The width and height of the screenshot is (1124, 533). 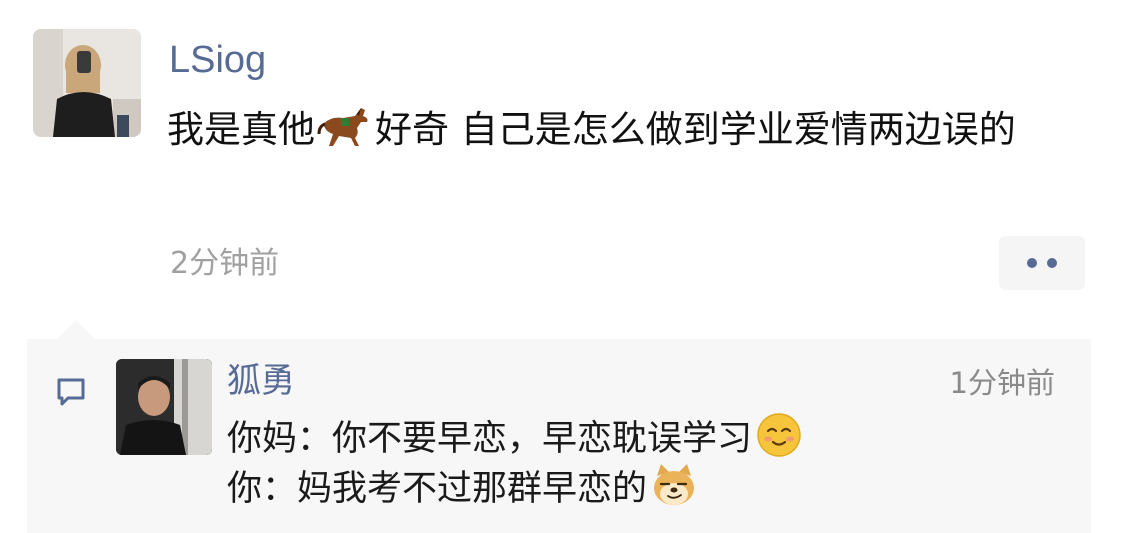 What do you see at coordinates (674, 485) in the screenshot?
I see `doge-icon` at bounding box center [674, 485].